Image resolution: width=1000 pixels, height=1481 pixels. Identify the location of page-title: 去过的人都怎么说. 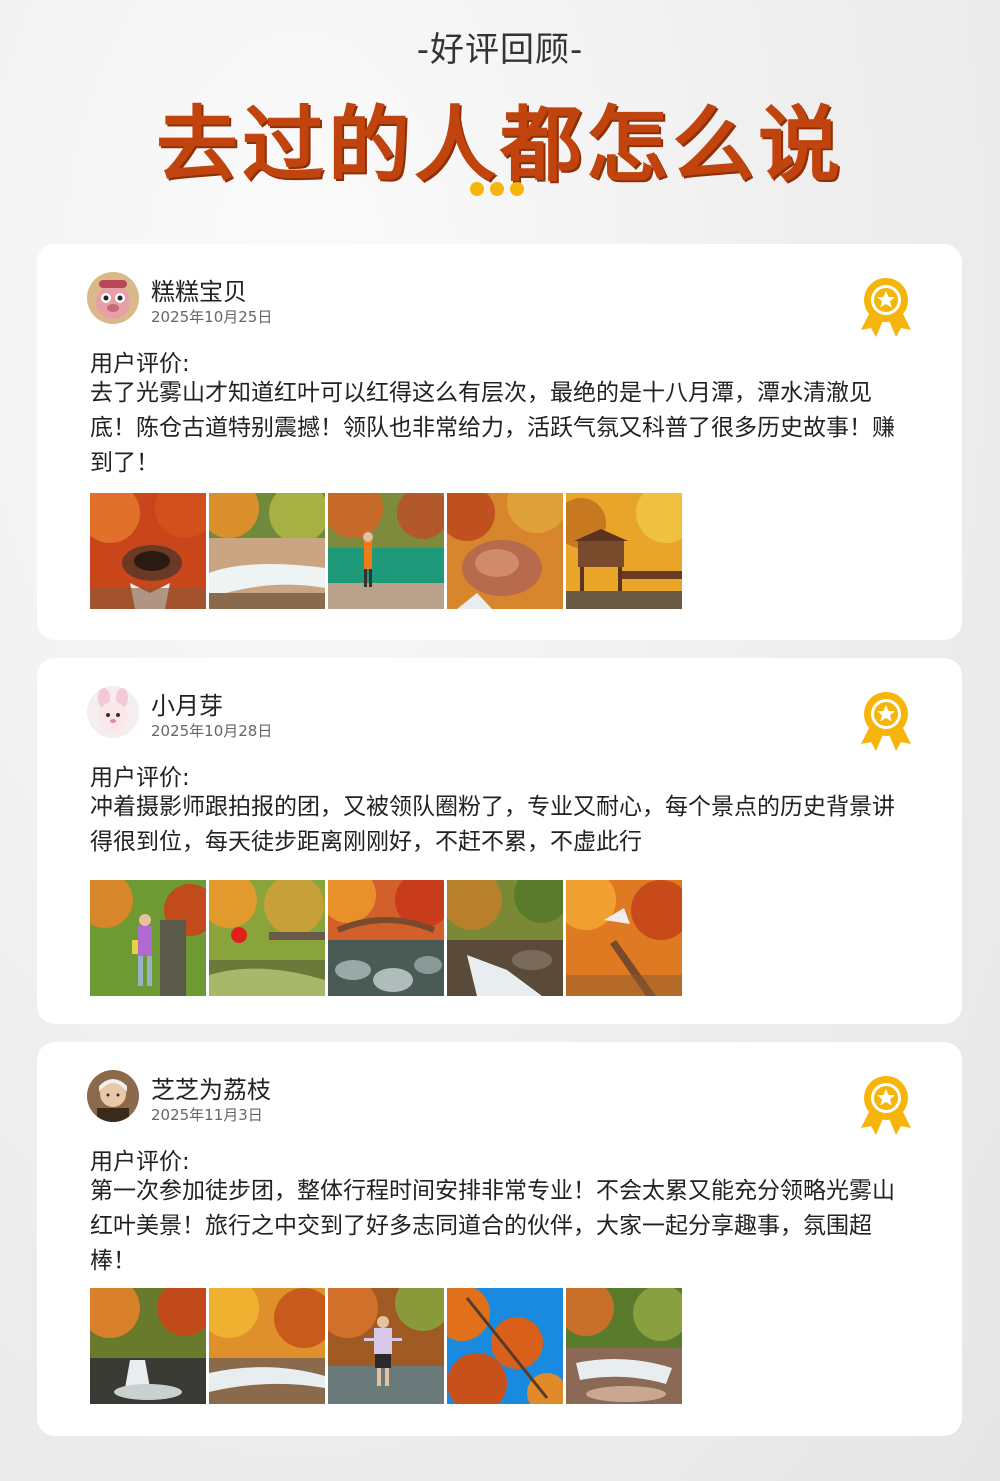
(499, 145).